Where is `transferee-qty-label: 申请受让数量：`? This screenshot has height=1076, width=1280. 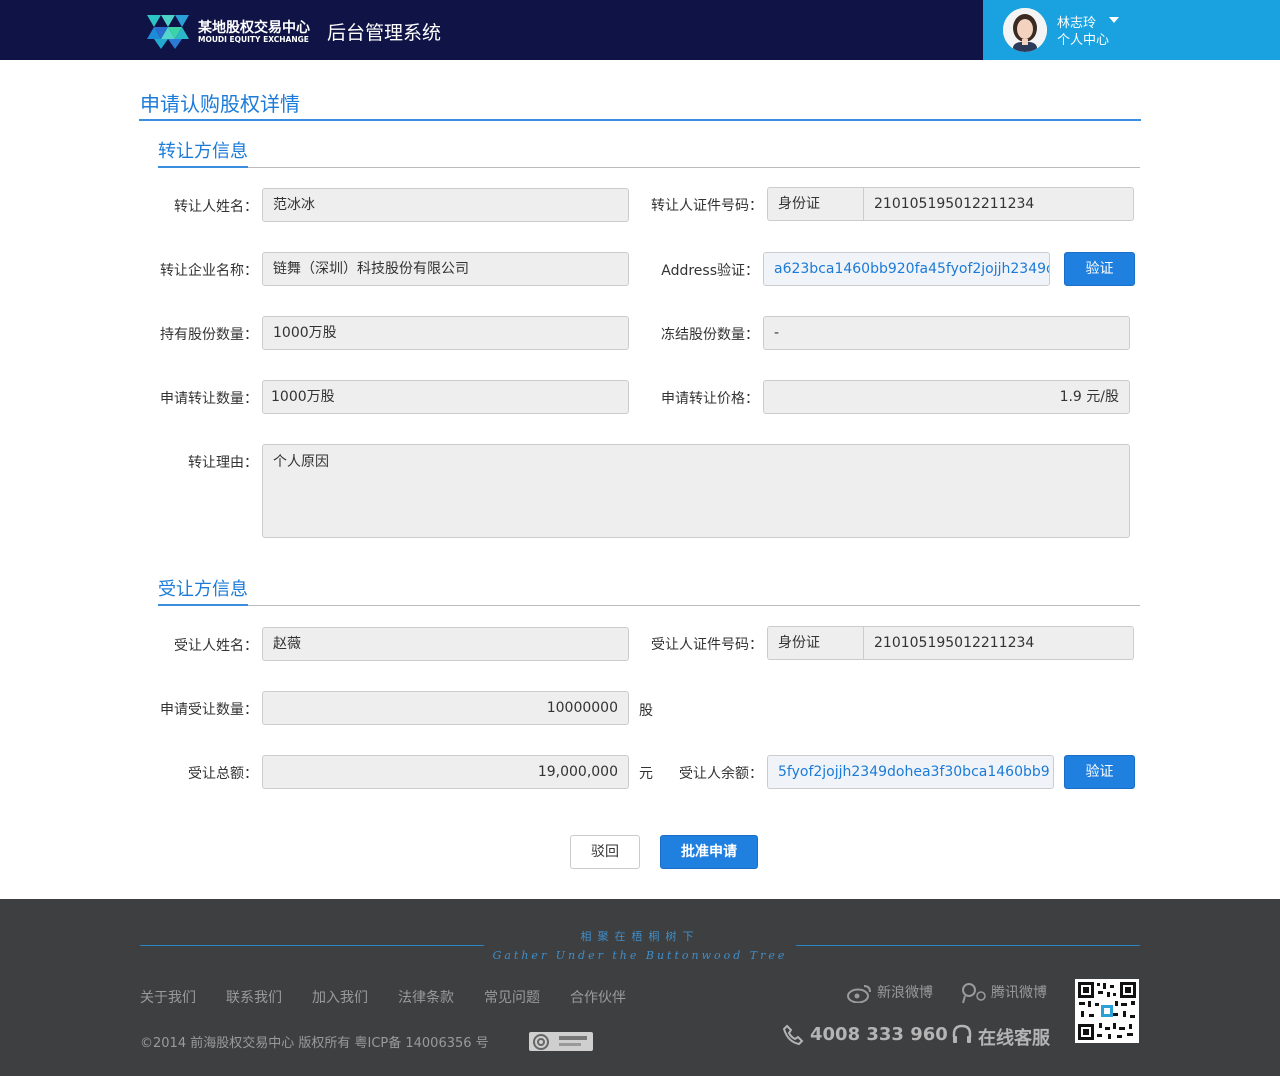
transferee-qty-label: 申请受让数量： is located at coordinates (209, 710).